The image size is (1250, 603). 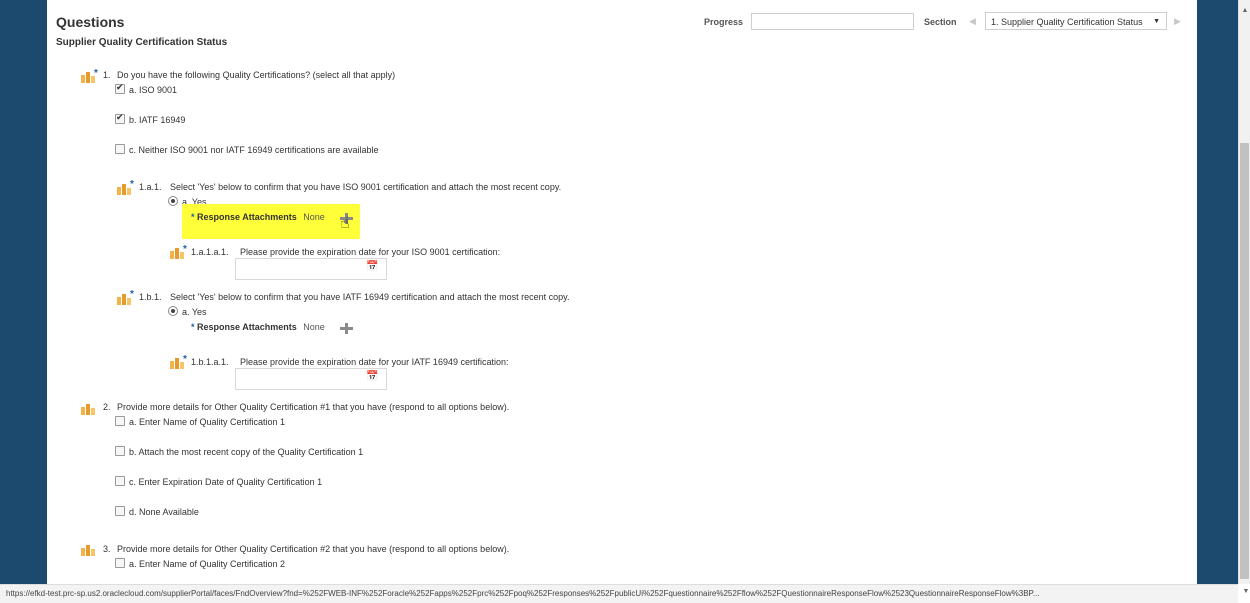 What do you see at coordinates (164, 512) in the screenshot?
I see `option-q2-d: d. None Available` at bounding box center [164, 512].